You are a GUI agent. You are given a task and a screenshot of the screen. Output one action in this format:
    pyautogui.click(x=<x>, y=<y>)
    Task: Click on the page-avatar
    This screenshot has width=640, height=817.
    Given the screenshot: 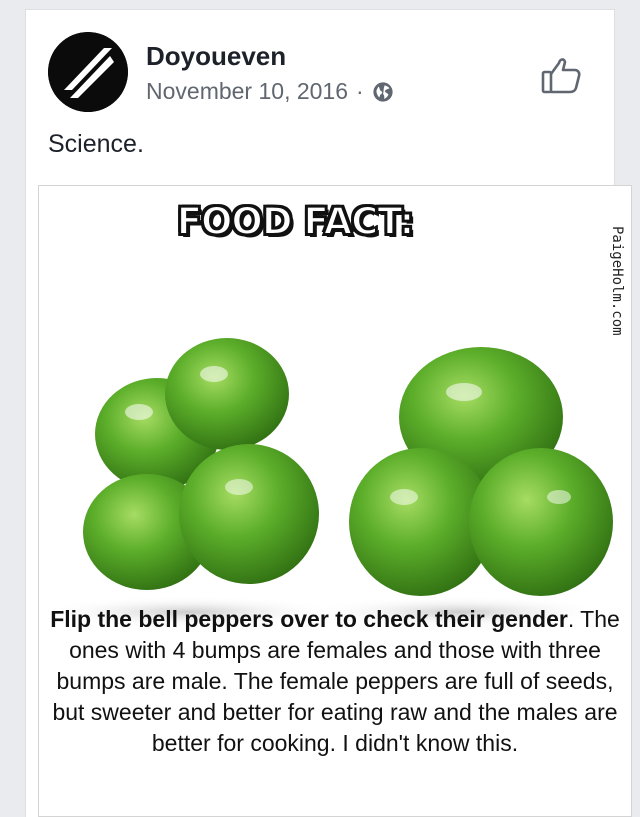 What is the action you would take?
    pyautogui.click(x=88, y=72)
    